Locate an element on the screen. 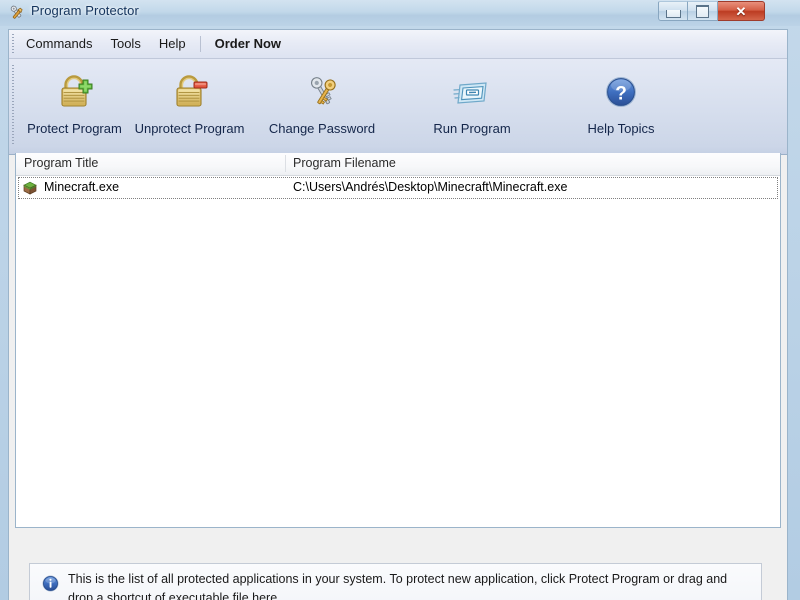 This screenshot has height=600, width=800. help-topics-label: Help Topics is located at coordinates (621, 128).